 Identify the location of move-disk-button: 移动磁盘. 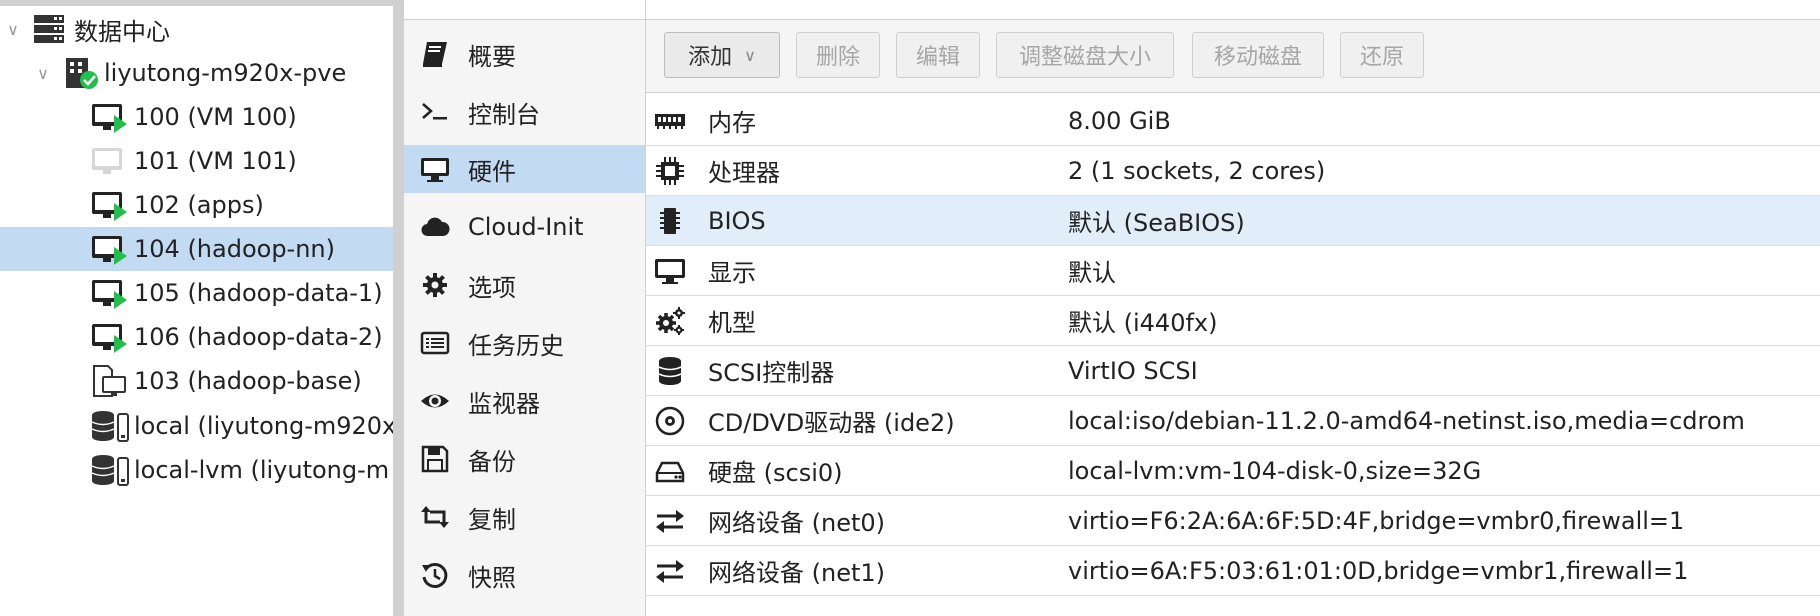
(1258, 55).